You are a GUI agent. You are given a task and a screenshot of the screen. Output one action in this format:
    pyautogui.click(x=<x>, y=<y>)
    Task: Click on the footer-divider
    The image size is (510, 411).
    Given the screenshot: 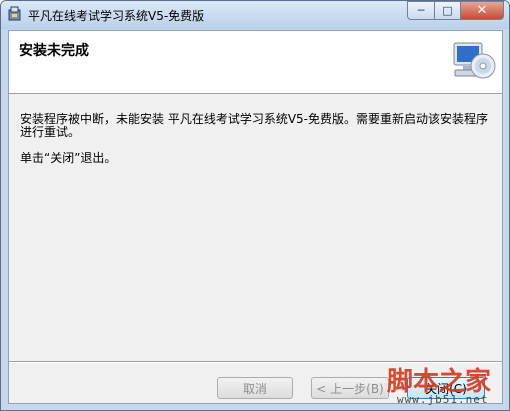 What is the action you would take?
    pyautogui.click(x=255, y=362)
    